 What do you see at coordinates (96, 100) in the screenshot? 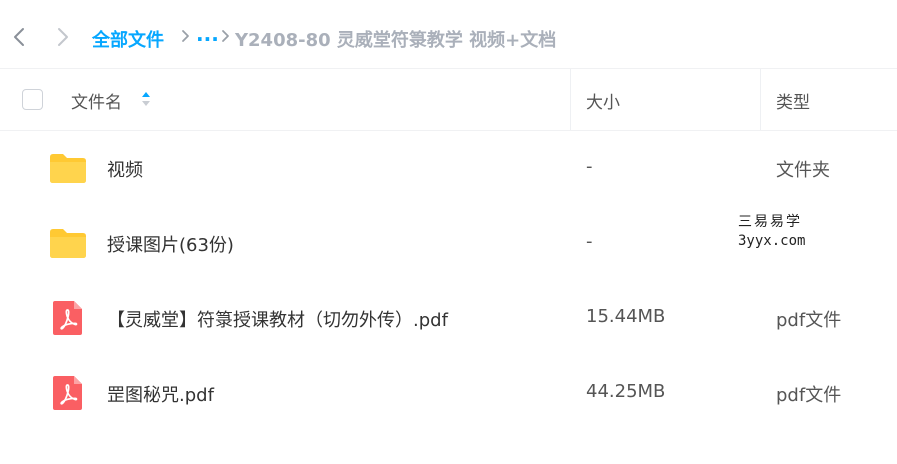
I see `column-header-name: 文件名` at bounding box center [96, 100].